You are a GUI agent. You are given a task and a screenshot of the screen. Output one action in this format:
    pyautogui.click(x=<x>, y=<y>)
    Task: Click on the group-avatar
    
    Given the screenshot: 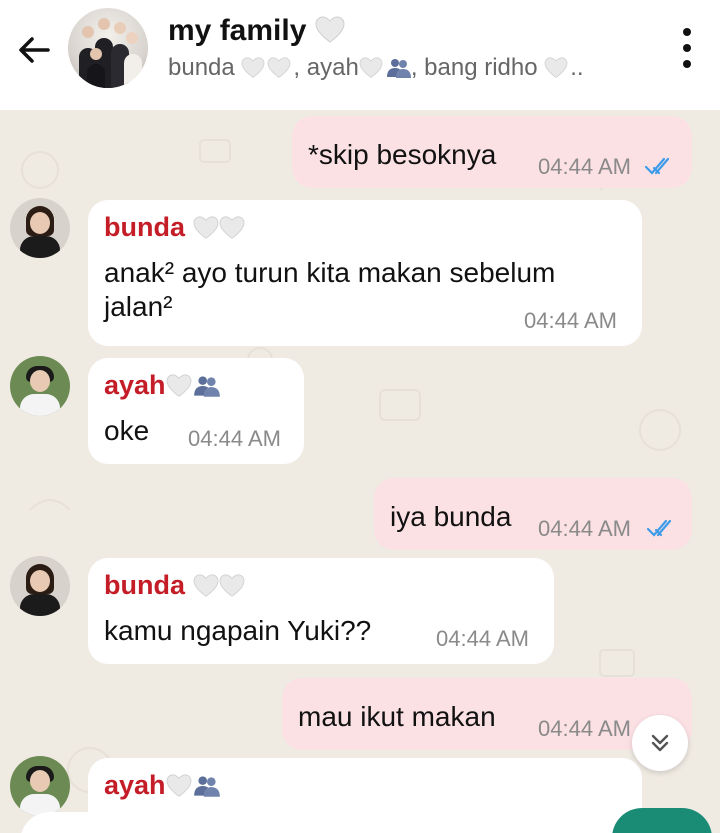 What is the action you would take?
    pyautogui.click(x=108, y=48)
    